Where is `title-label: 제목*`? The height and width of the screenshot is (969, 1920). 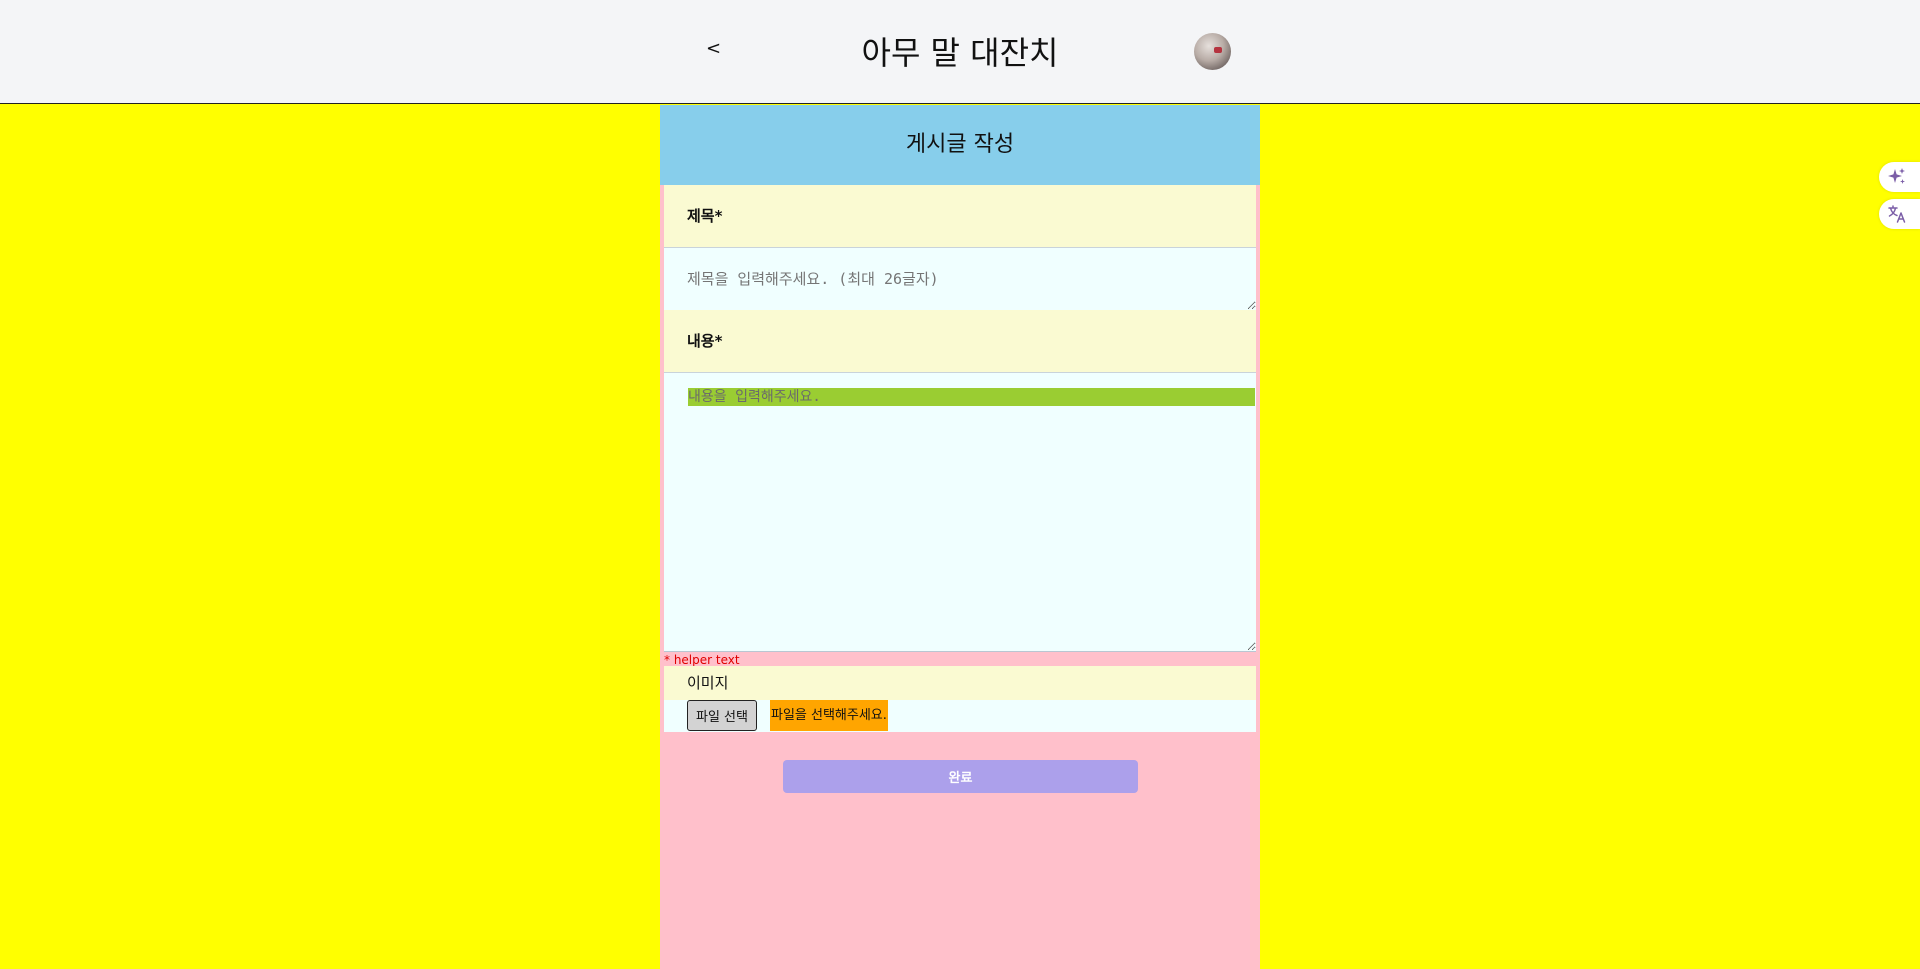 title-label: 제목* is located at coordinates (960, 216).